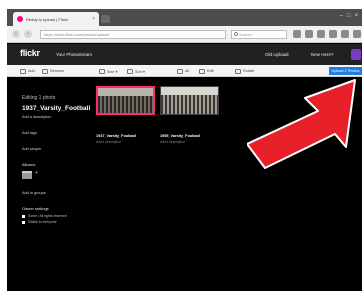 The width and height of the screenshot is (362, 291). I want to click on photo-2-name: 1955_Varsity_Football, so click(180, 136).